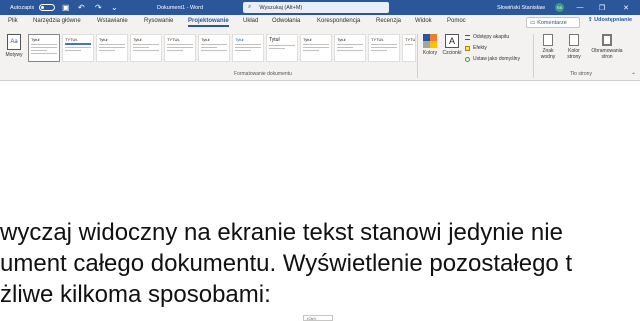 This screenshot has width=640, height=321. I want to click on checkmark-icon, so click(467, 59).